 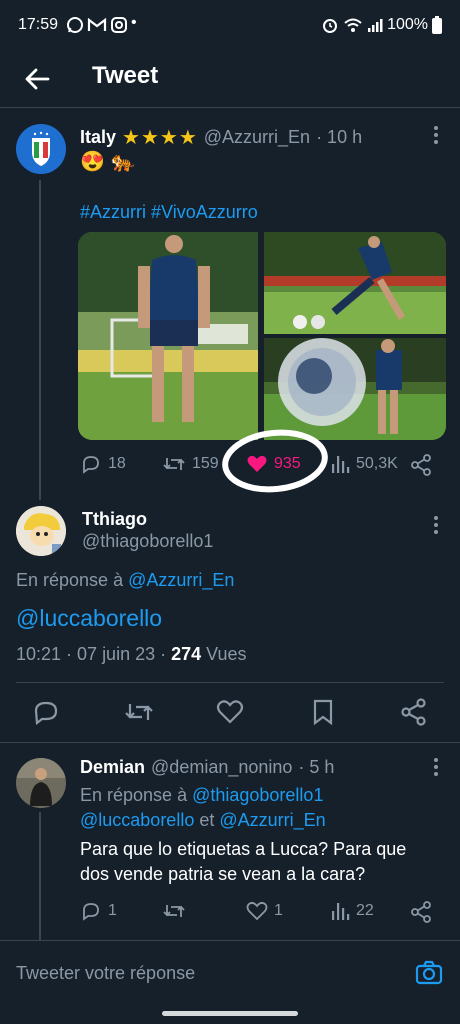 I want to click on page-title: Tweet, so click(x=125, y=75).